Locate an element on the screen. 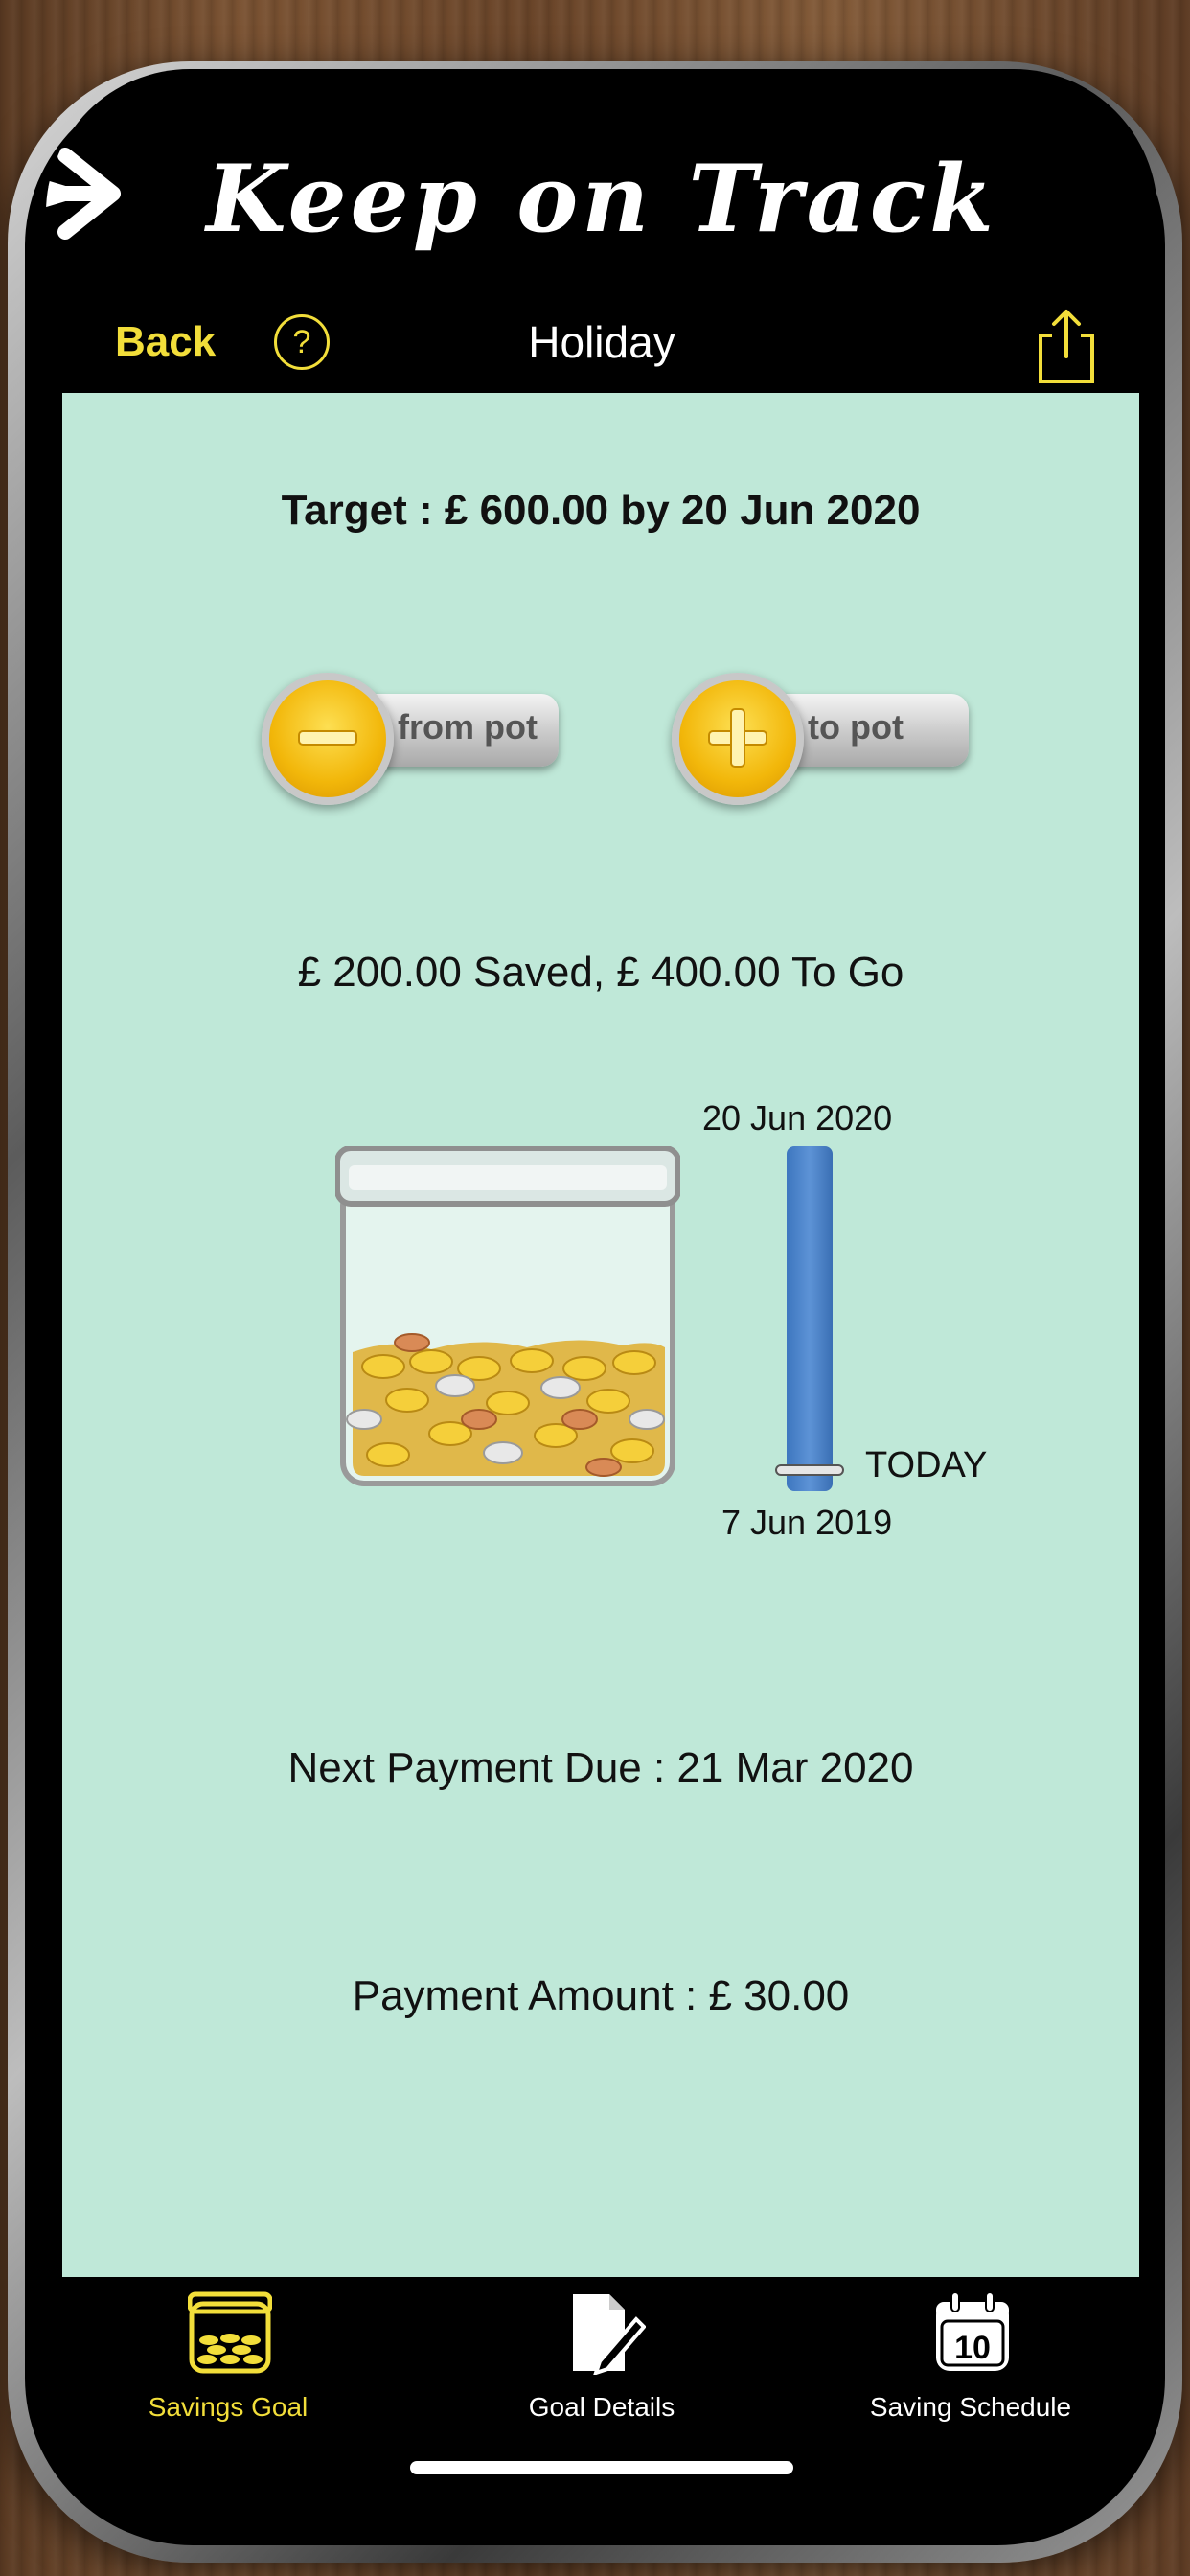  tab-goal-details: Goal Details is located at coordinates (602, 2351).